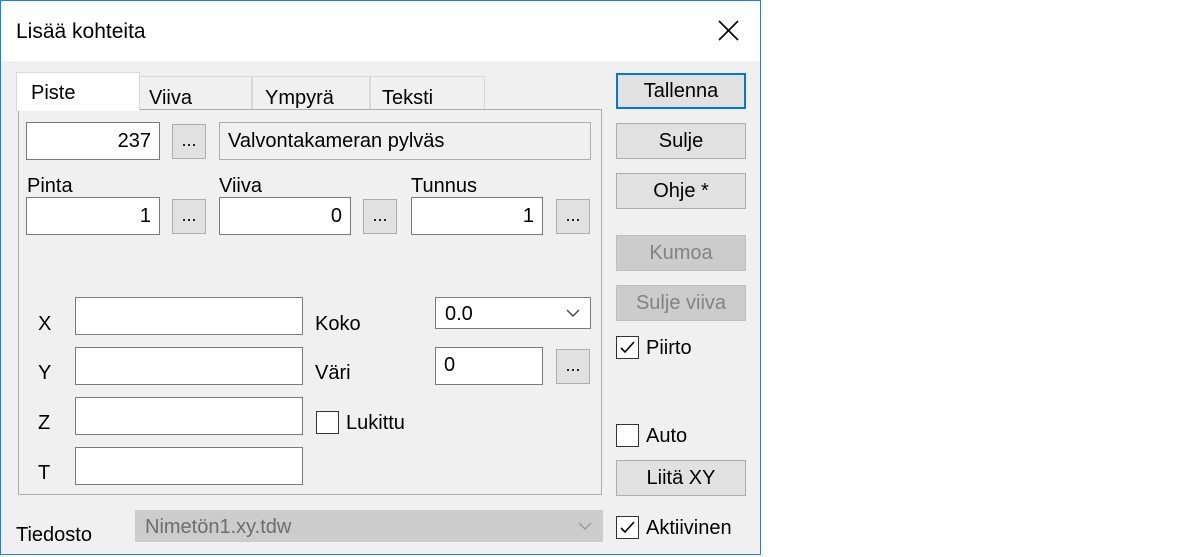  I want to click on close-button, so click(728, 31).